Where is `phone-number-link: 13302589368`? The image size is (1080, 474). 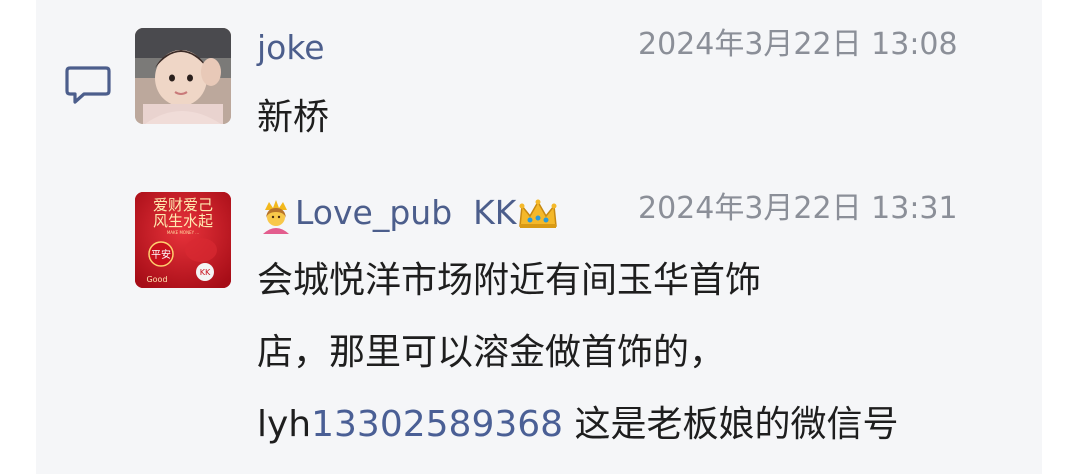 phone-number-link: 13302589368 is located at coordinates (437, 424).